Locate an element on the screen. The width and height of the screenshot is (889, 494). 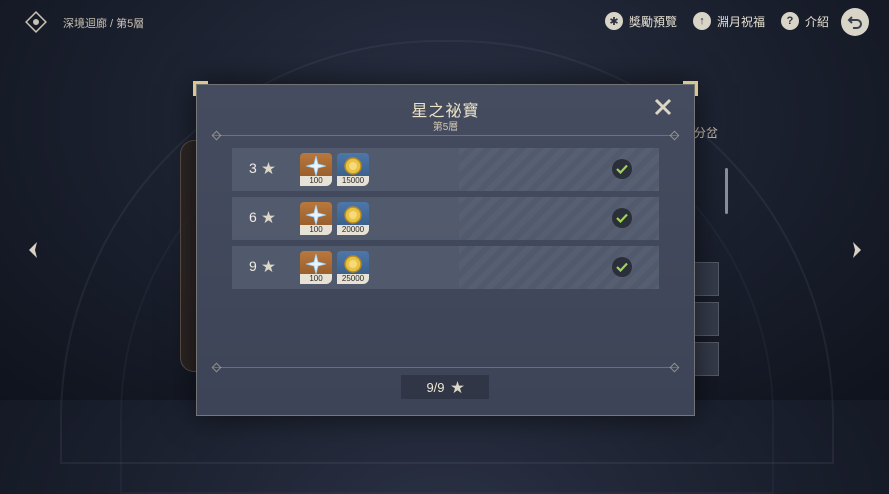
star-requirement: 6 is located at coordinates (262, 217).